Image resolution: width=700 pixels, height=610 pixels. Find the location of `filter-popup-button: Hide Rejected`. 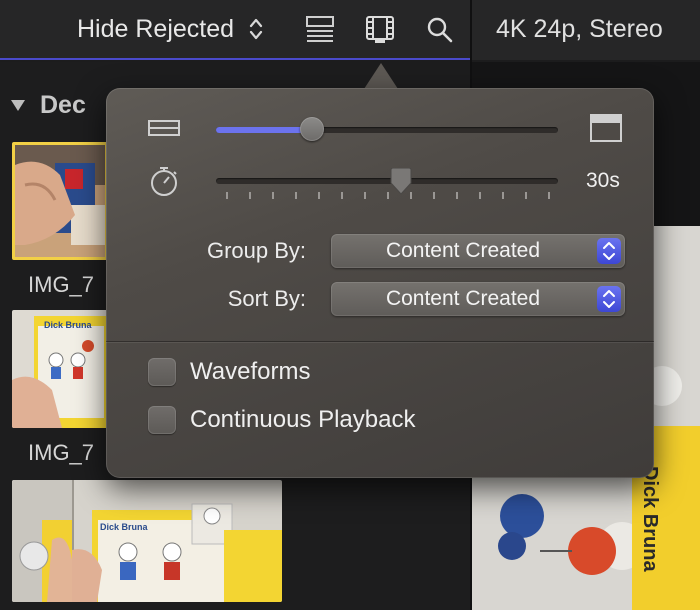

filter-popup-button: Hide Rejected is located at coordinates (170, 29).